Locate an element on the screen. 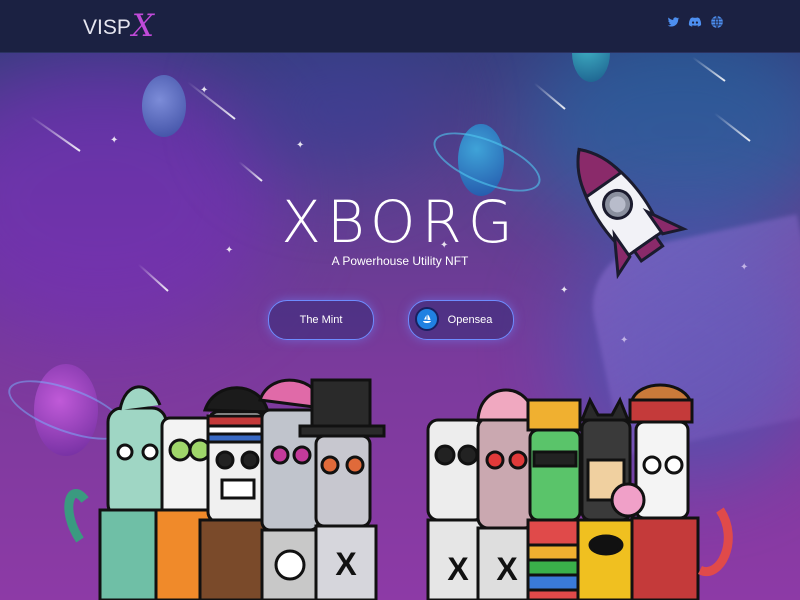 This screenshot has height=600, width=800. the-mint-label: The Mint is located at coordinates (321, 320).